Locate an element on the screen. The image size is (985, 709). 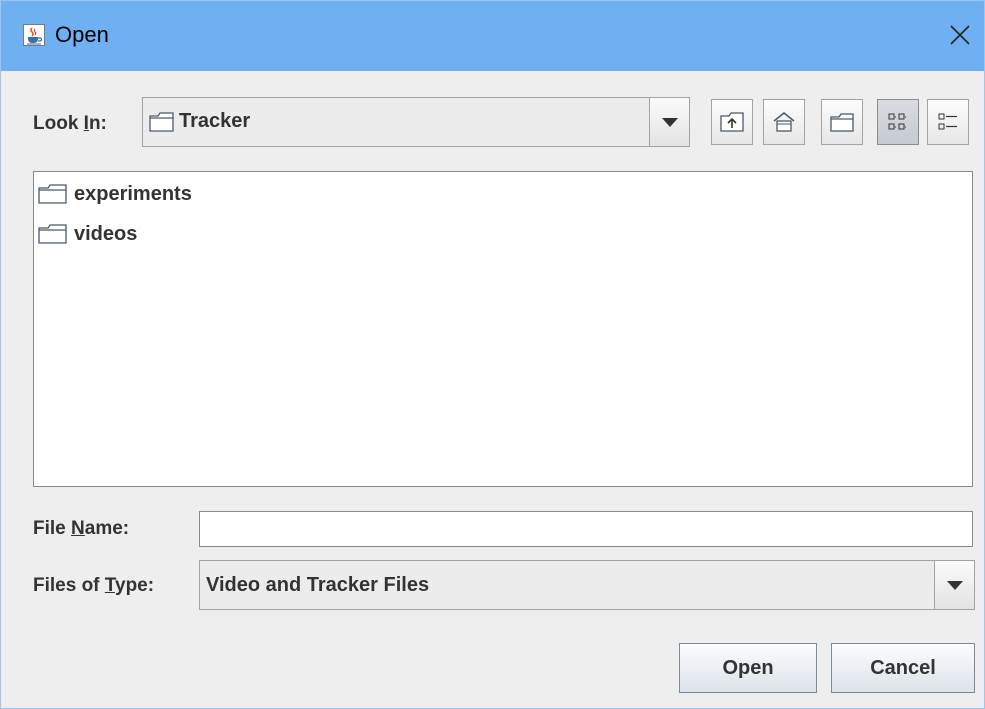
open-button: Open is located at coordinates (748, 668).